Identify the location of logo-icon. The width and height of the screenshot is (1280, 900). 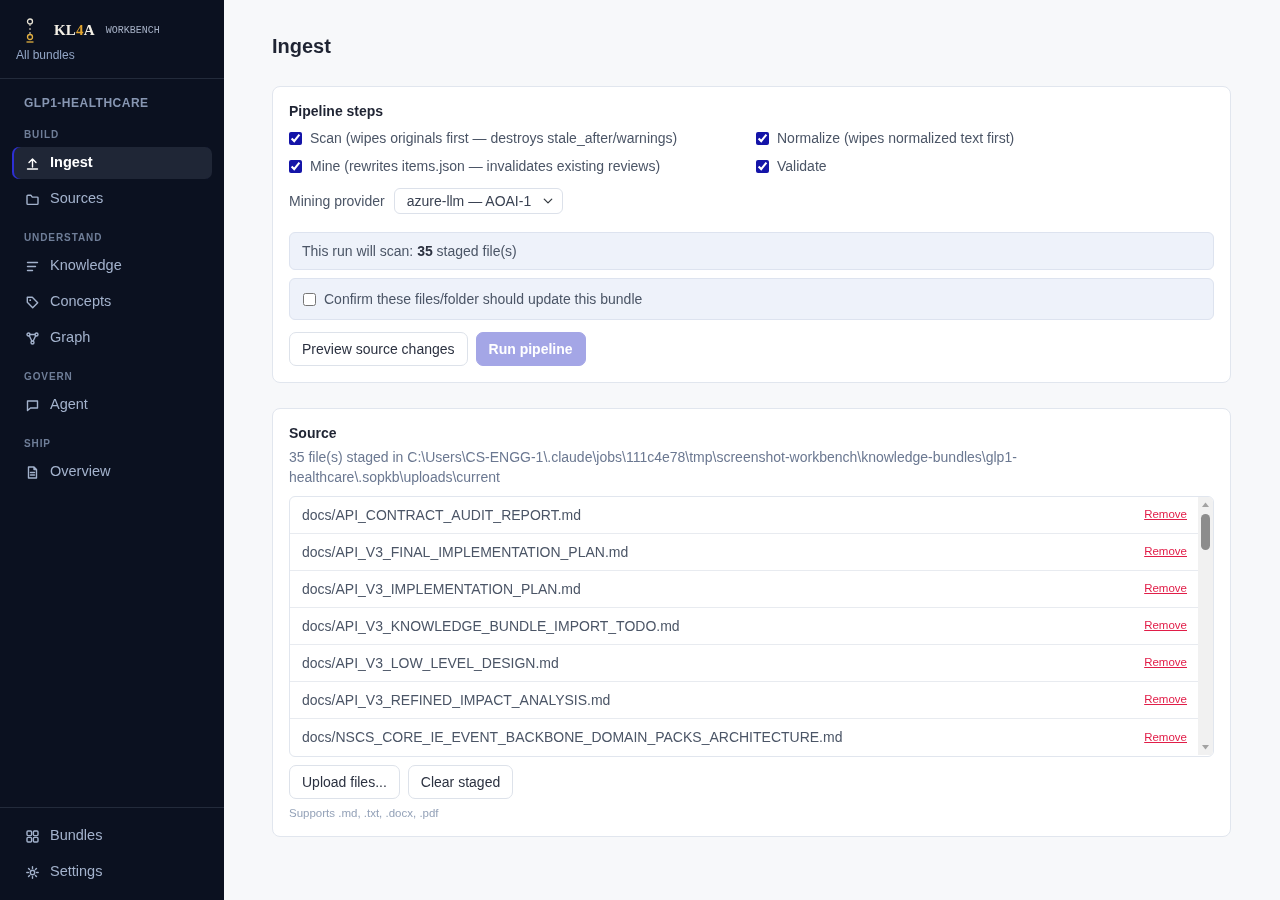
(30, 30).